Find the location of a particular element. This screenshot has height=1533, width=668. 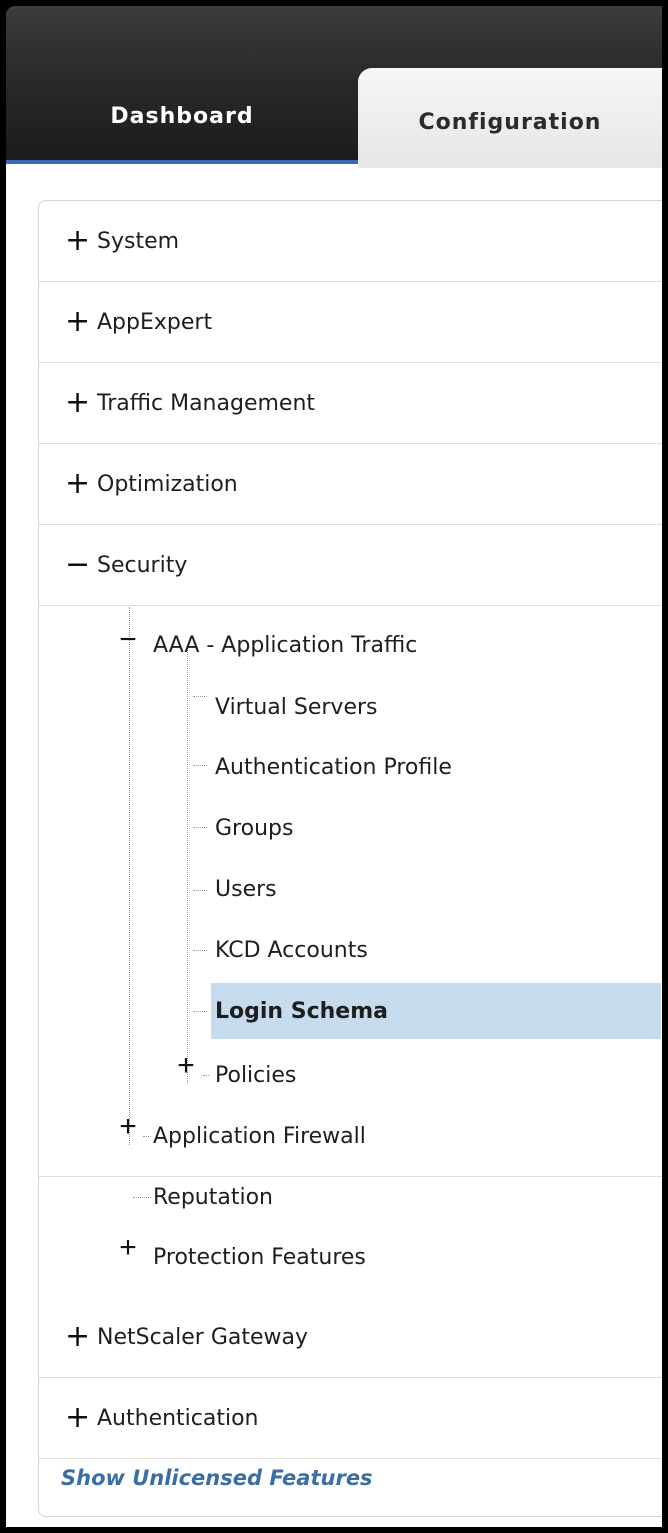

tree-item-label: Virtual Servers is located at coordinates (296, 707).